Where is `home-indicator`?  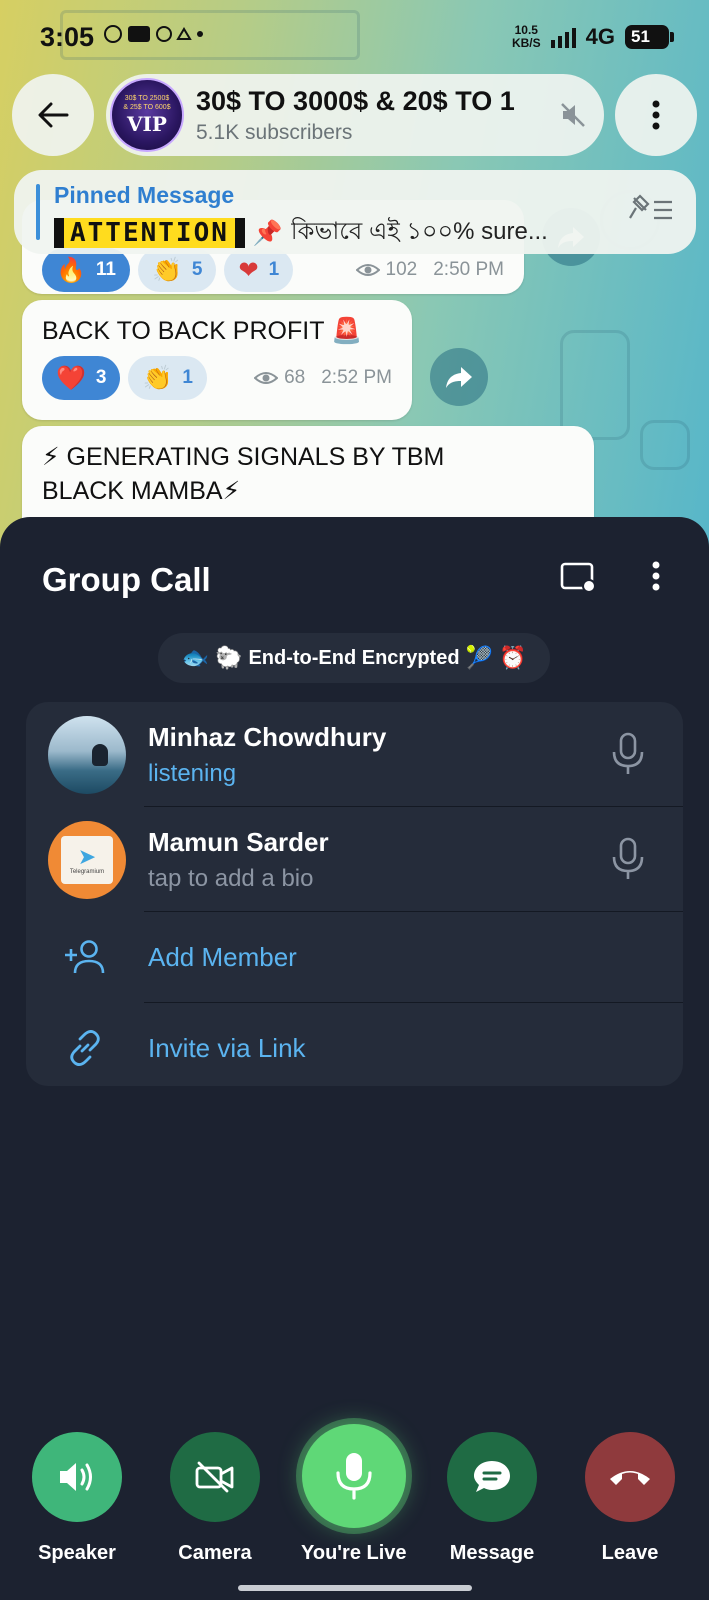 home-indicator is located at coordinates (355, 1588).